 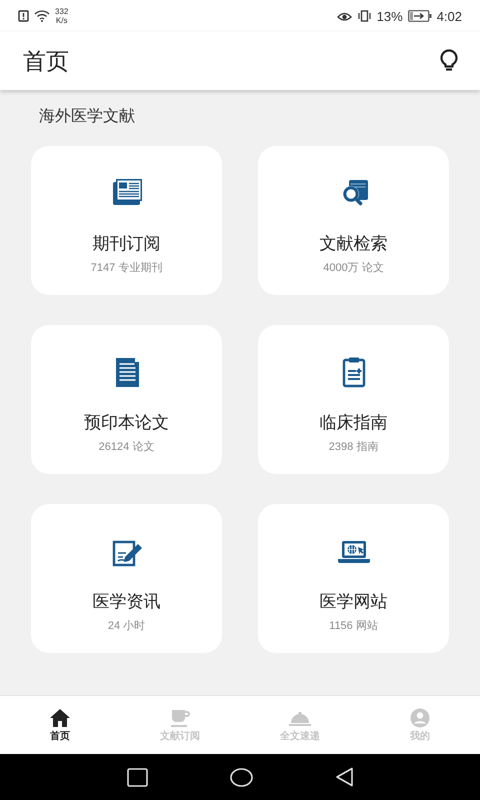 I want to click on card-title: 医学资讯, so click(x=126, y=602).